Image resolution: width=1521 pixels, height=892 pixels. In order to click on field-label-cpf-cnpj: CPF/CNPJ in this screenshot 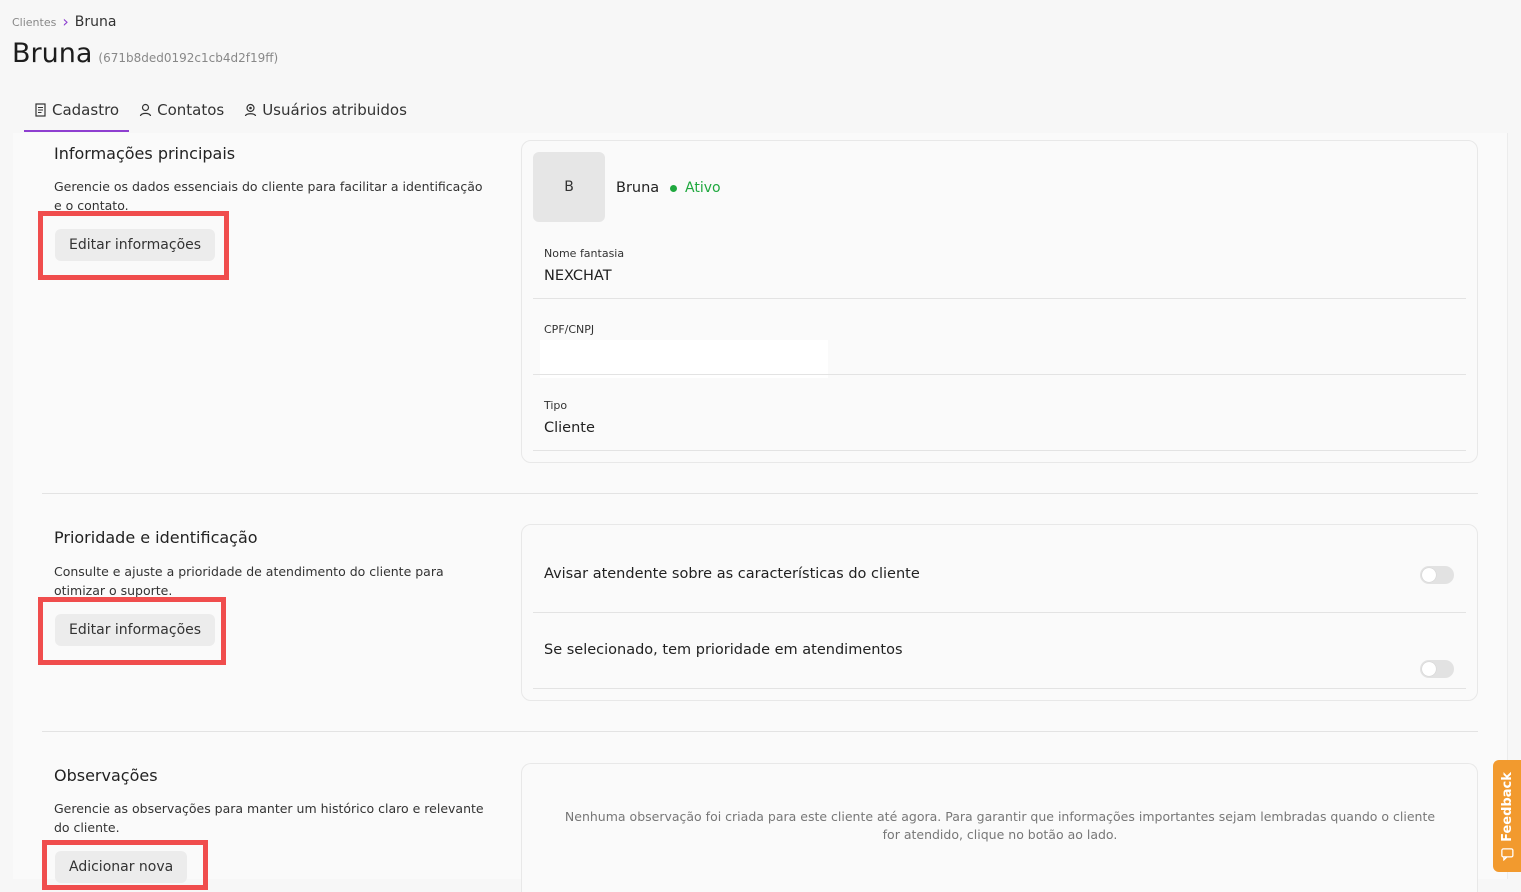, I will do `click(569, 329)`.